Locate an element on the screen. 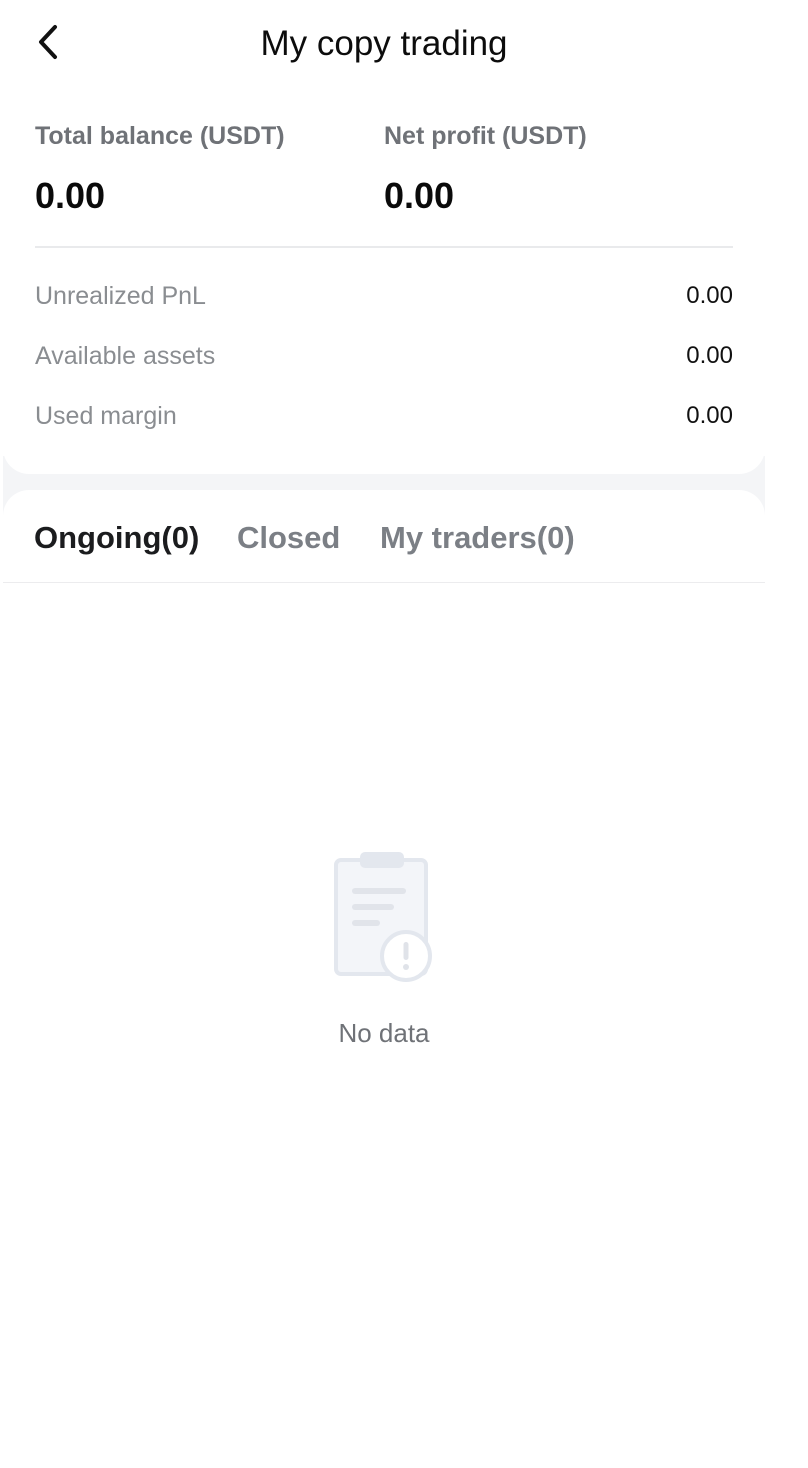  tab-bar: Ongoing(0) Closed My traders(0) is located at coordinates (384, 536).